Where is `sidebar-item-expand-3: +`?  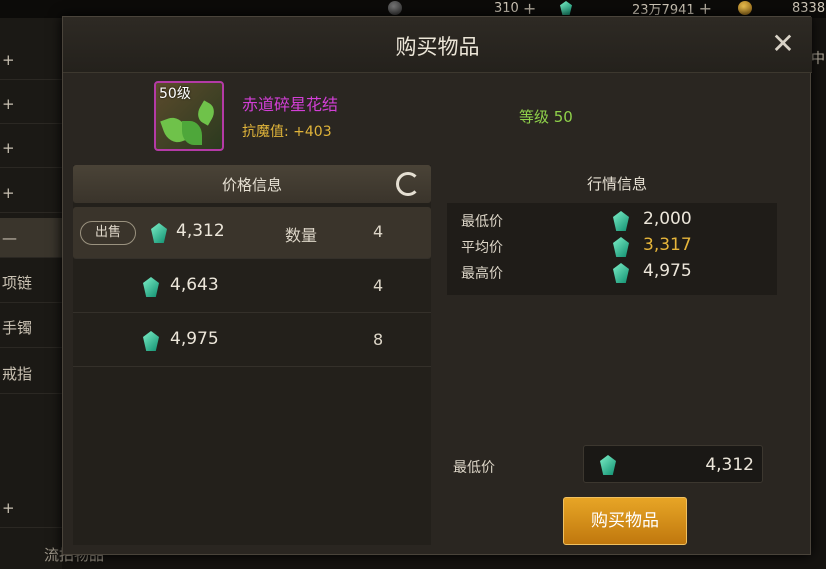 sidebar-item-expand-3: + is located at coordinates (31, 148).